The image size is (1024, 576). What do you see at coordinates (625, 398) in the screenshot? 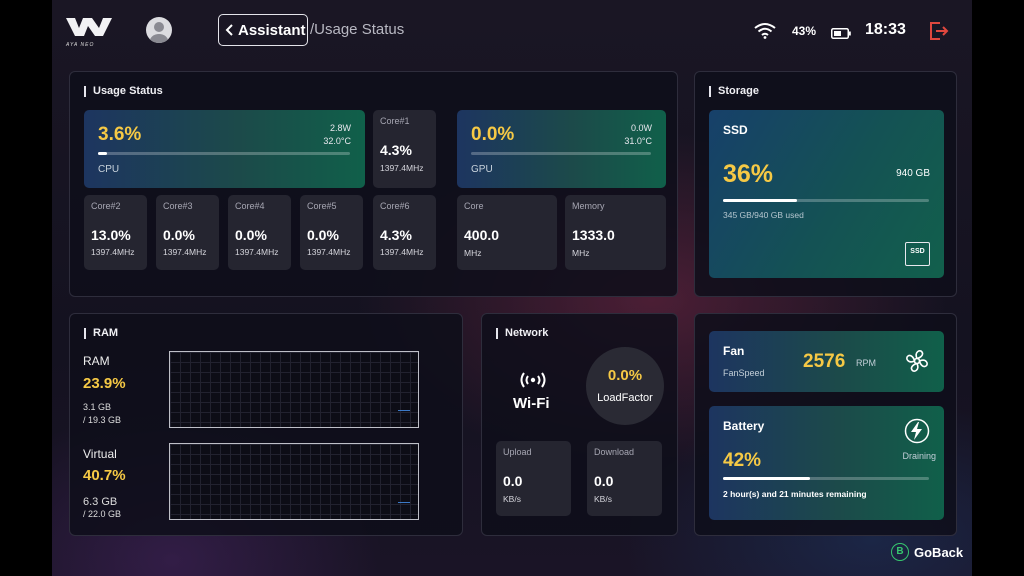
I see `load-factor-label: LoadFactor` at bounding box center [625, 398].